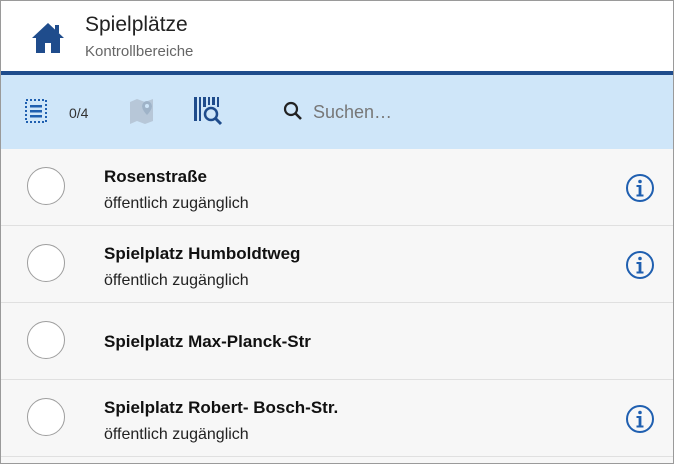 The width and height of the screenshot is (674, 464). I want to click on page-subtitle: Kontrollbereiche, so click(139, 51).